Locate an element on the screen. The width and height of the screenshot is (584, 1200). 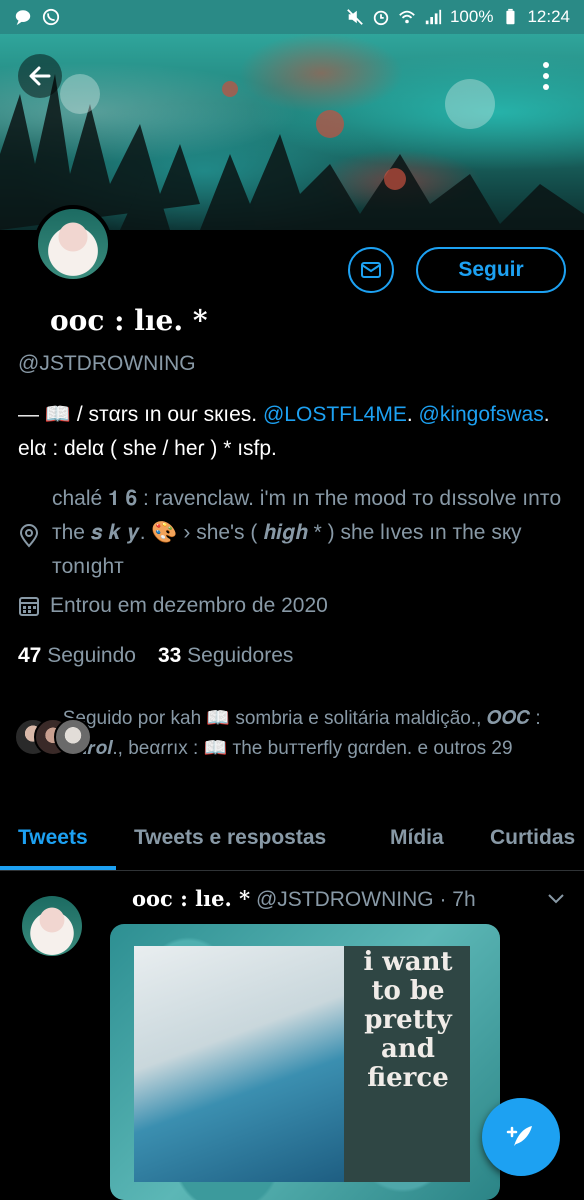
more-vertical-icon is located at coordinates (546, 65).